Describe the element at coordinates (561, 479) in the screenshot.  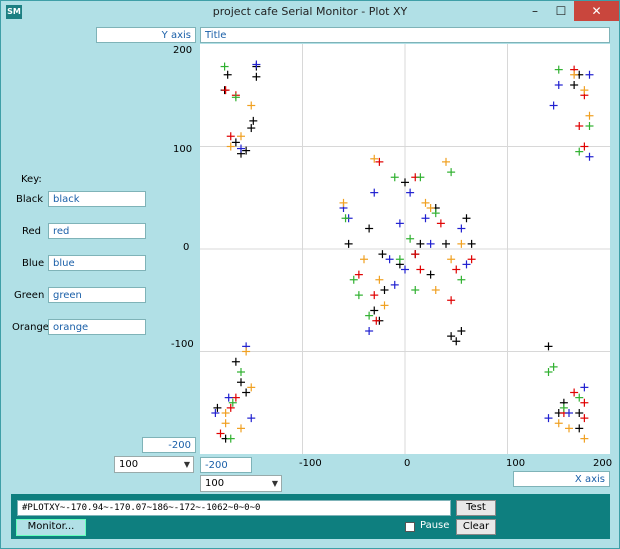
I see `x-axis-label-field: X axis` at that location.